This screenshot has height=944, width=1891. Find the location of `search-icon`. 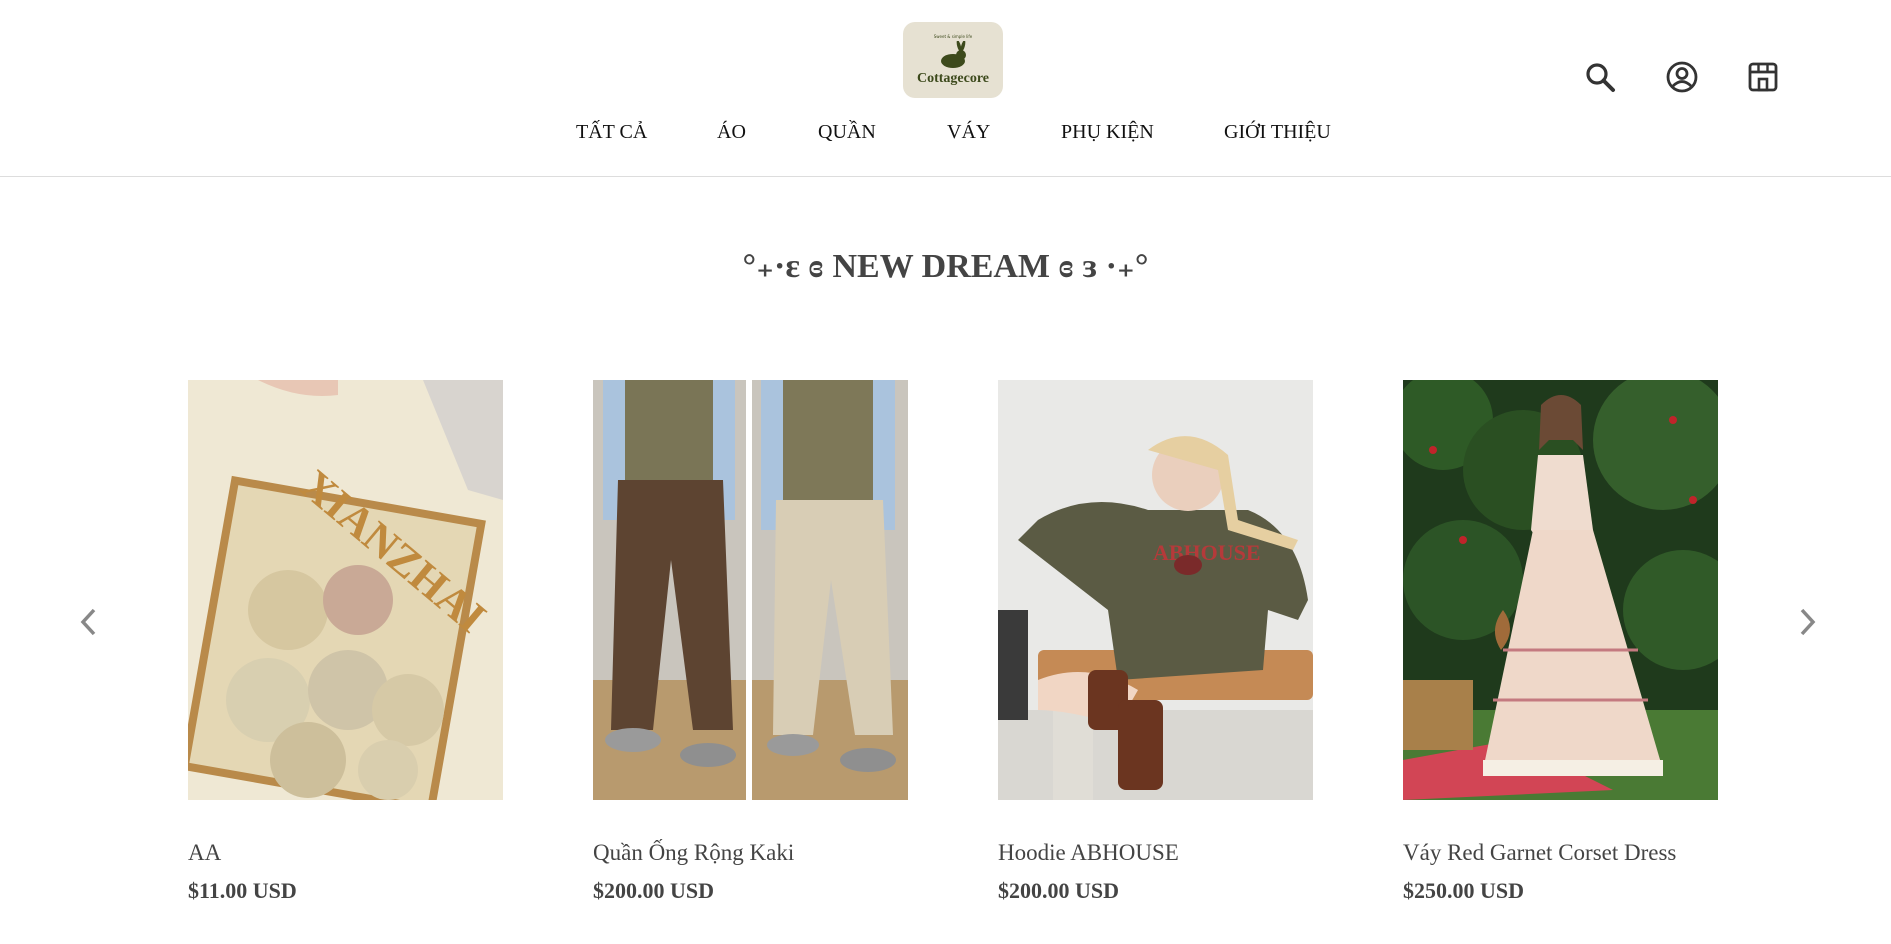

search-icon is located at coordinates (1600, 77).